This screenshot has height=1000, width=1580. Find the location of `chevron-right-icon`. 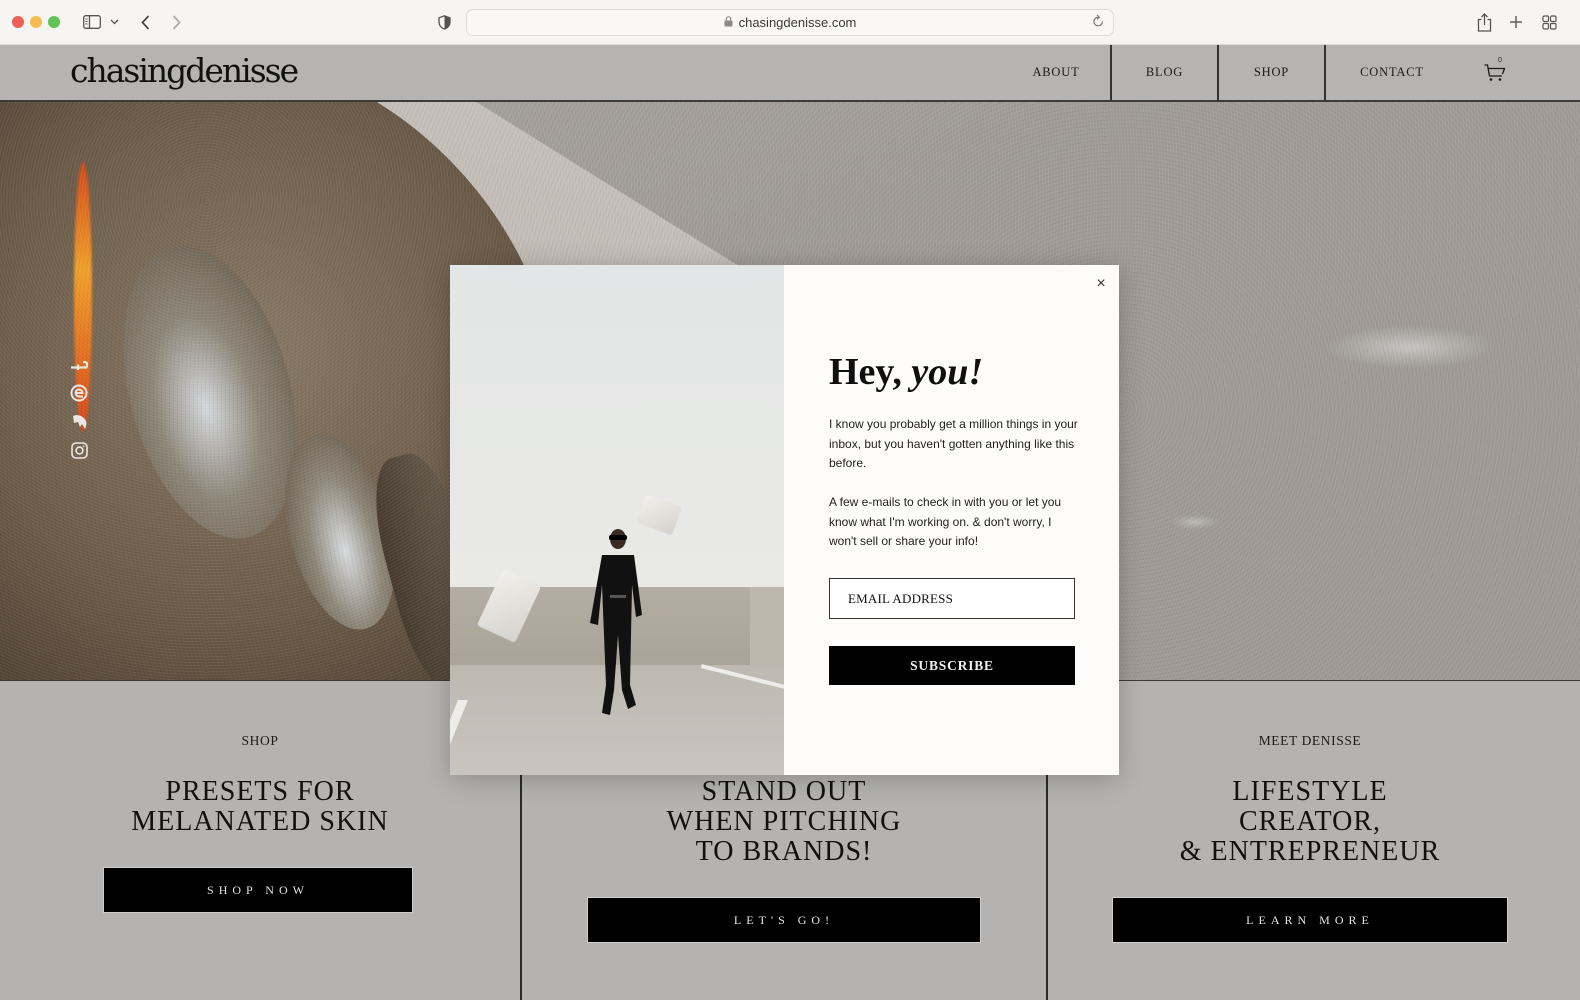

chevron-right-icon is located at coordinates (176, 22).